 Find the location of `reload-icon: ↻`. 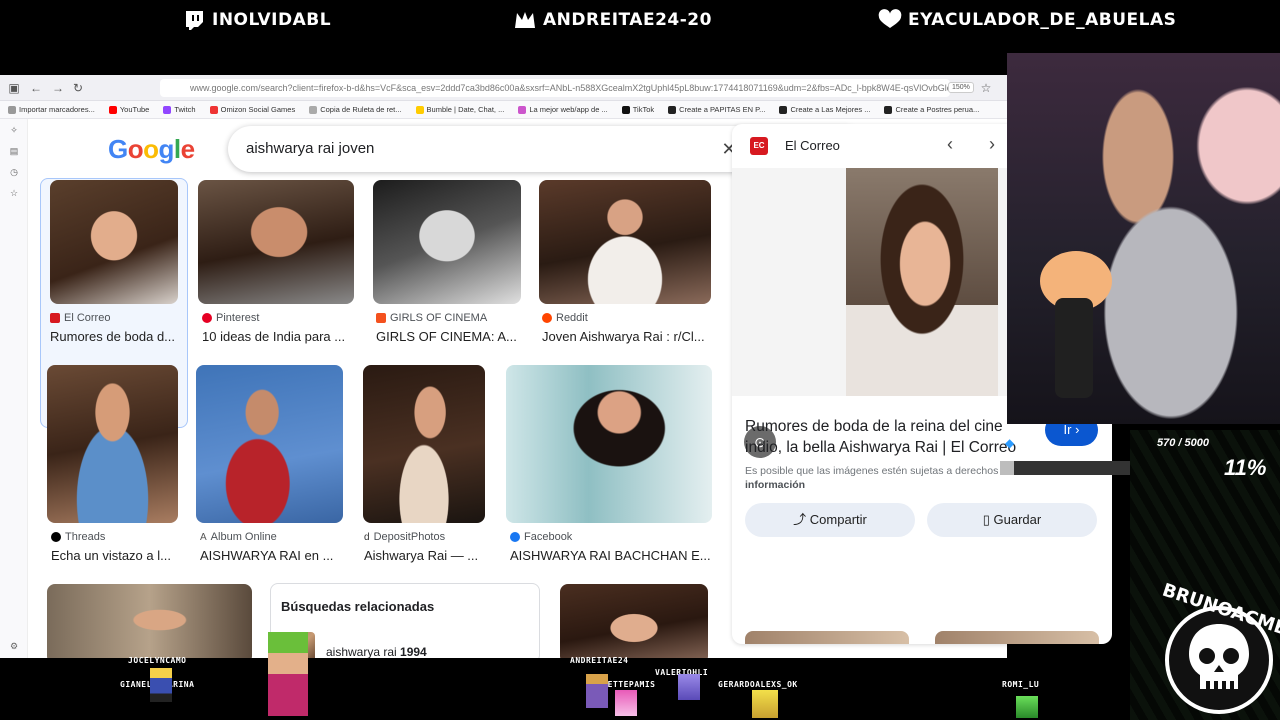

reload-icon: ↻ is located at coordinates (78, 88).